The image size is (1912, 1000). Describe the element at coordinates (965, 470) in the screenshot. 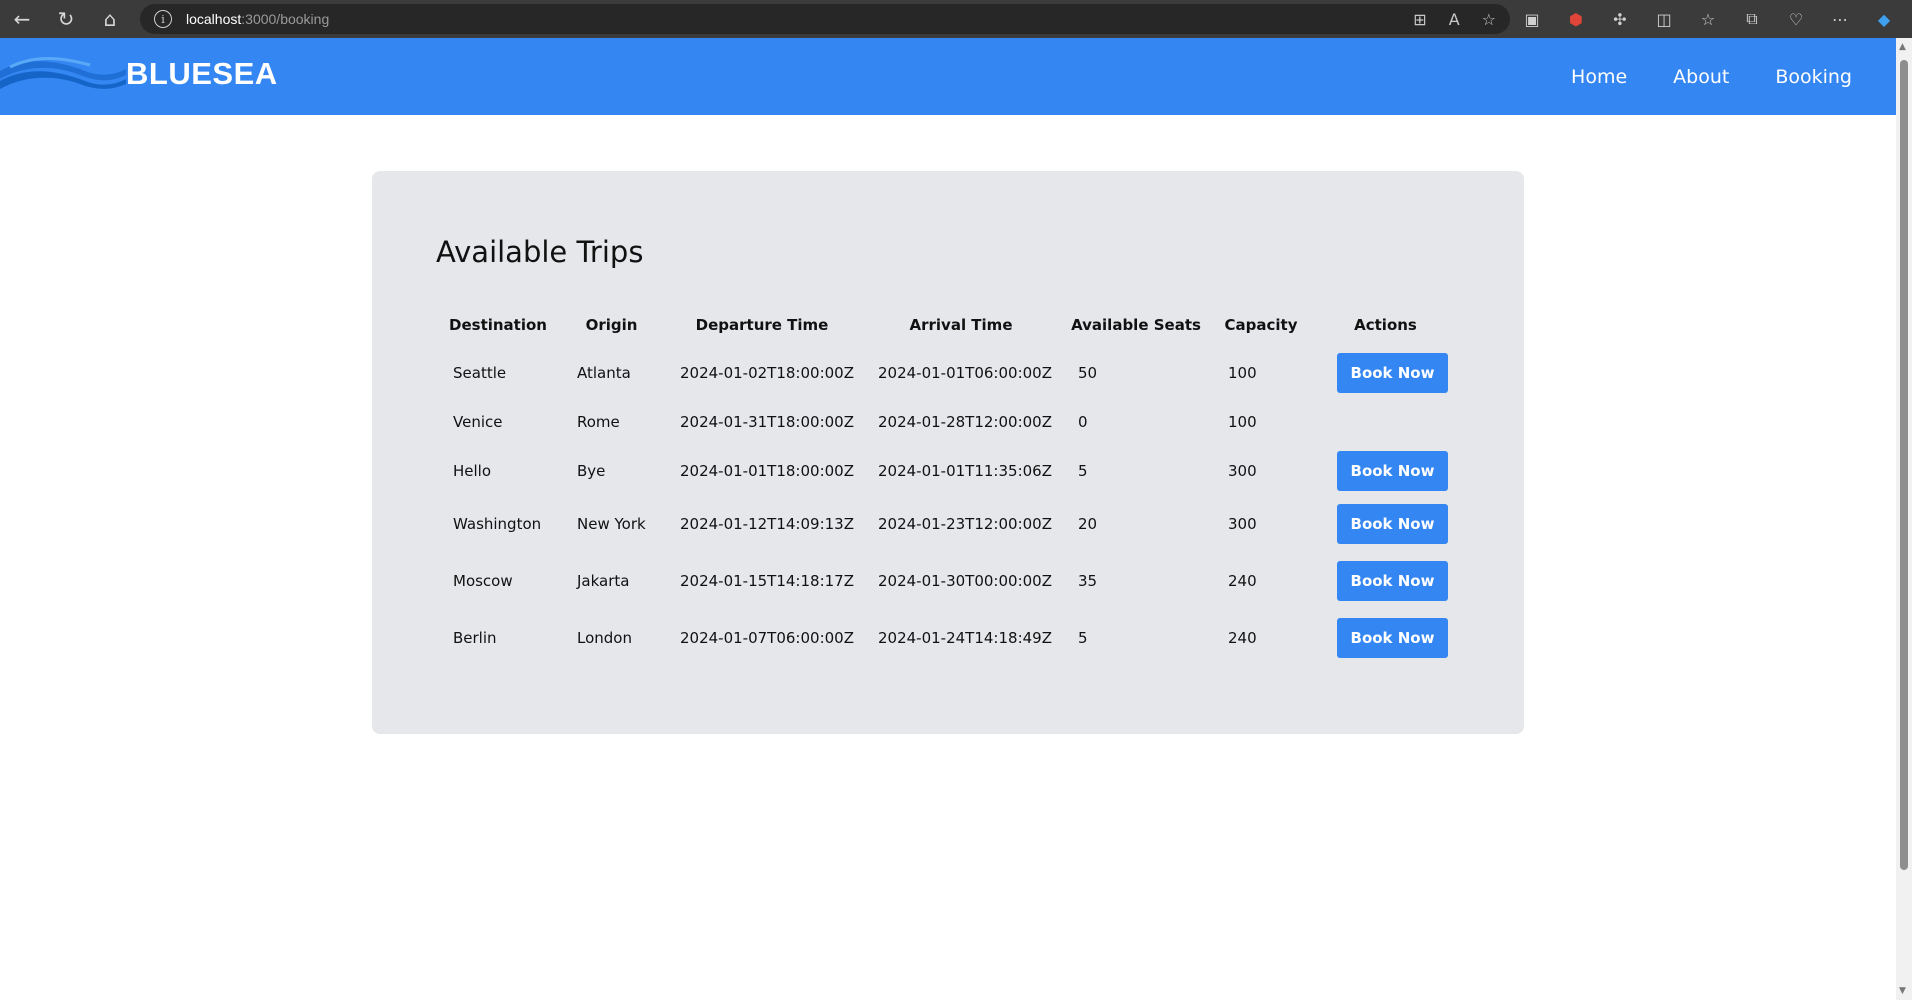

I see `arrival-cell: 2024-01-01T11:35:06Z` at that location.